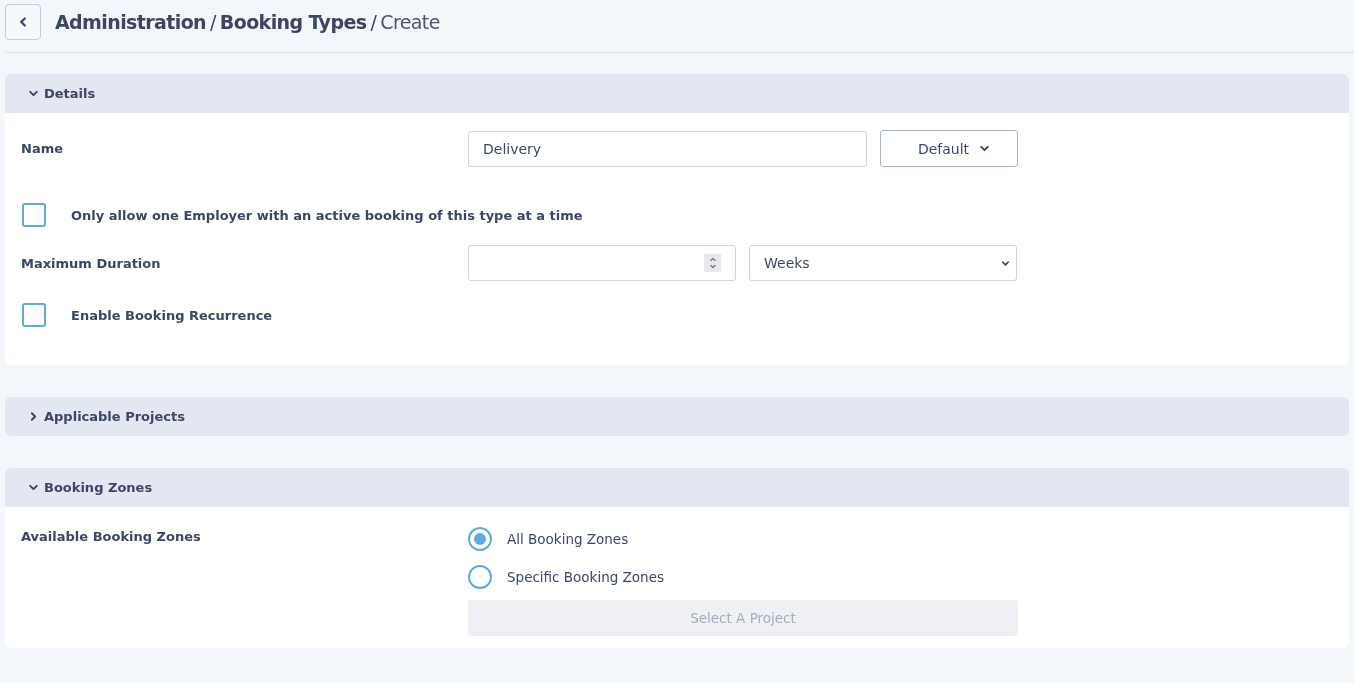  Describe the element at coordinates (677, 416) in the screenshot. I see `section-header: Applicable Projects` at that location.